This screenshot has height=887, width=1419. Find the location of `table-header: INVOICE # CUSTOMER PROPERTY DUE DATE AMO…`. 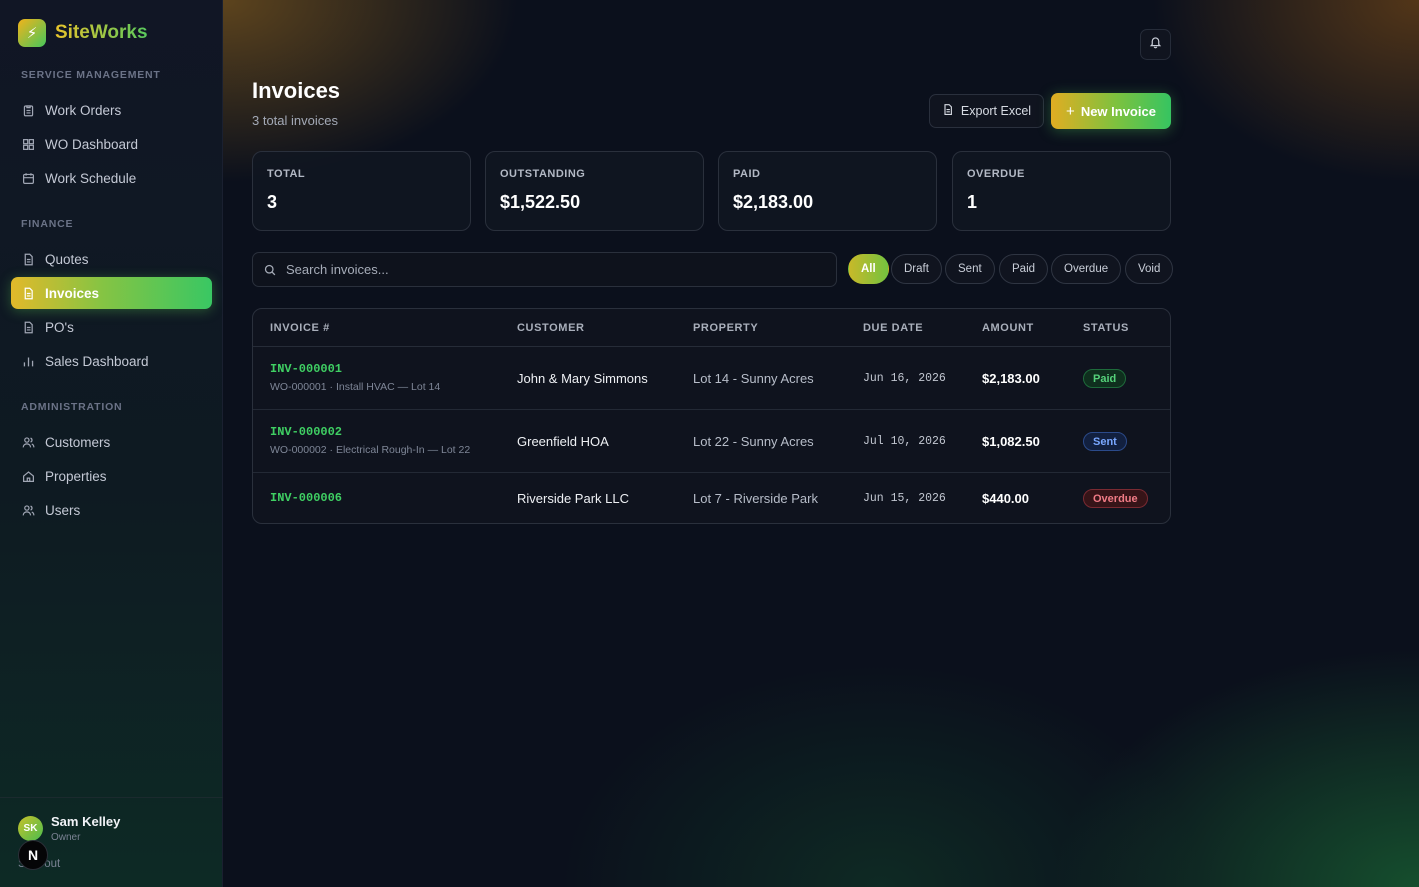

table-header: INVOICE # CUSTOMER PROPERTY DUE DATE AMO… is located at coordinates (711, 328).